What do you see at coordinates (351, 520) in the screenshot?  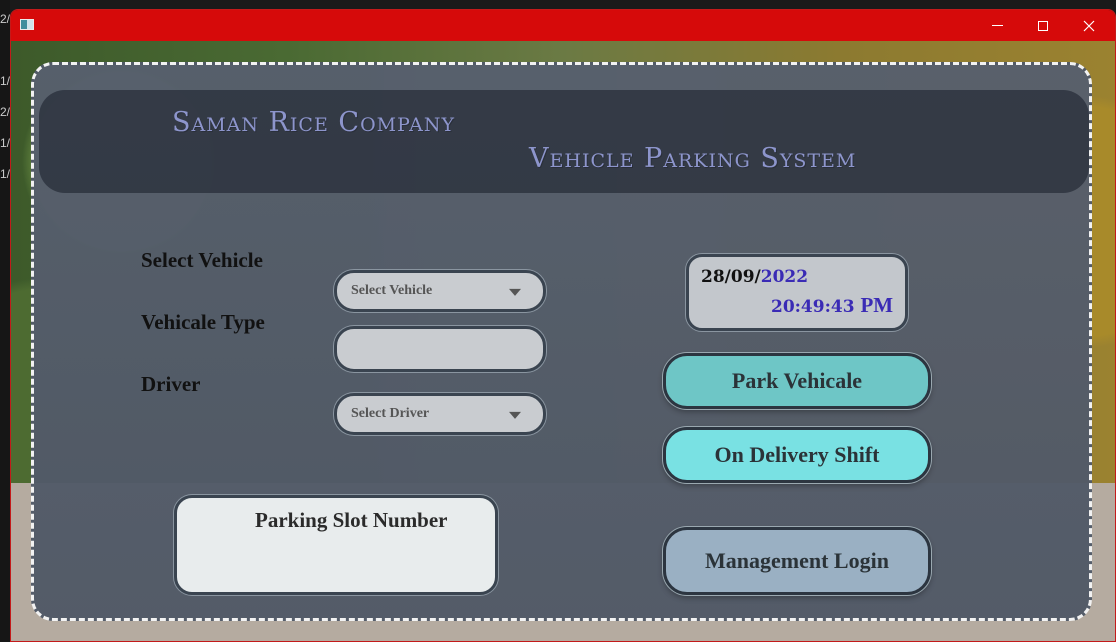 I see `parking-slot-title: Parking Slot Number` at bounding box center [351, 520].